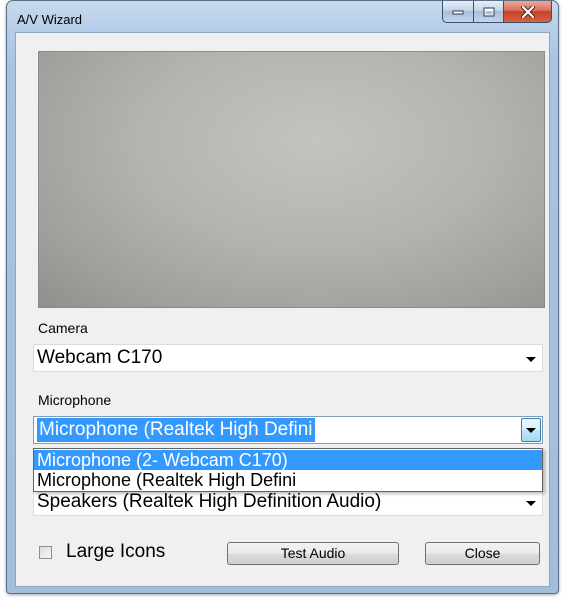 This screenshot has height=599, width=566. What do you see at coordinates (176, 430) in the screenshot?
I see `microphone-select-value: Microphone (Realtek High Defini` at bounding box center [176, 430].